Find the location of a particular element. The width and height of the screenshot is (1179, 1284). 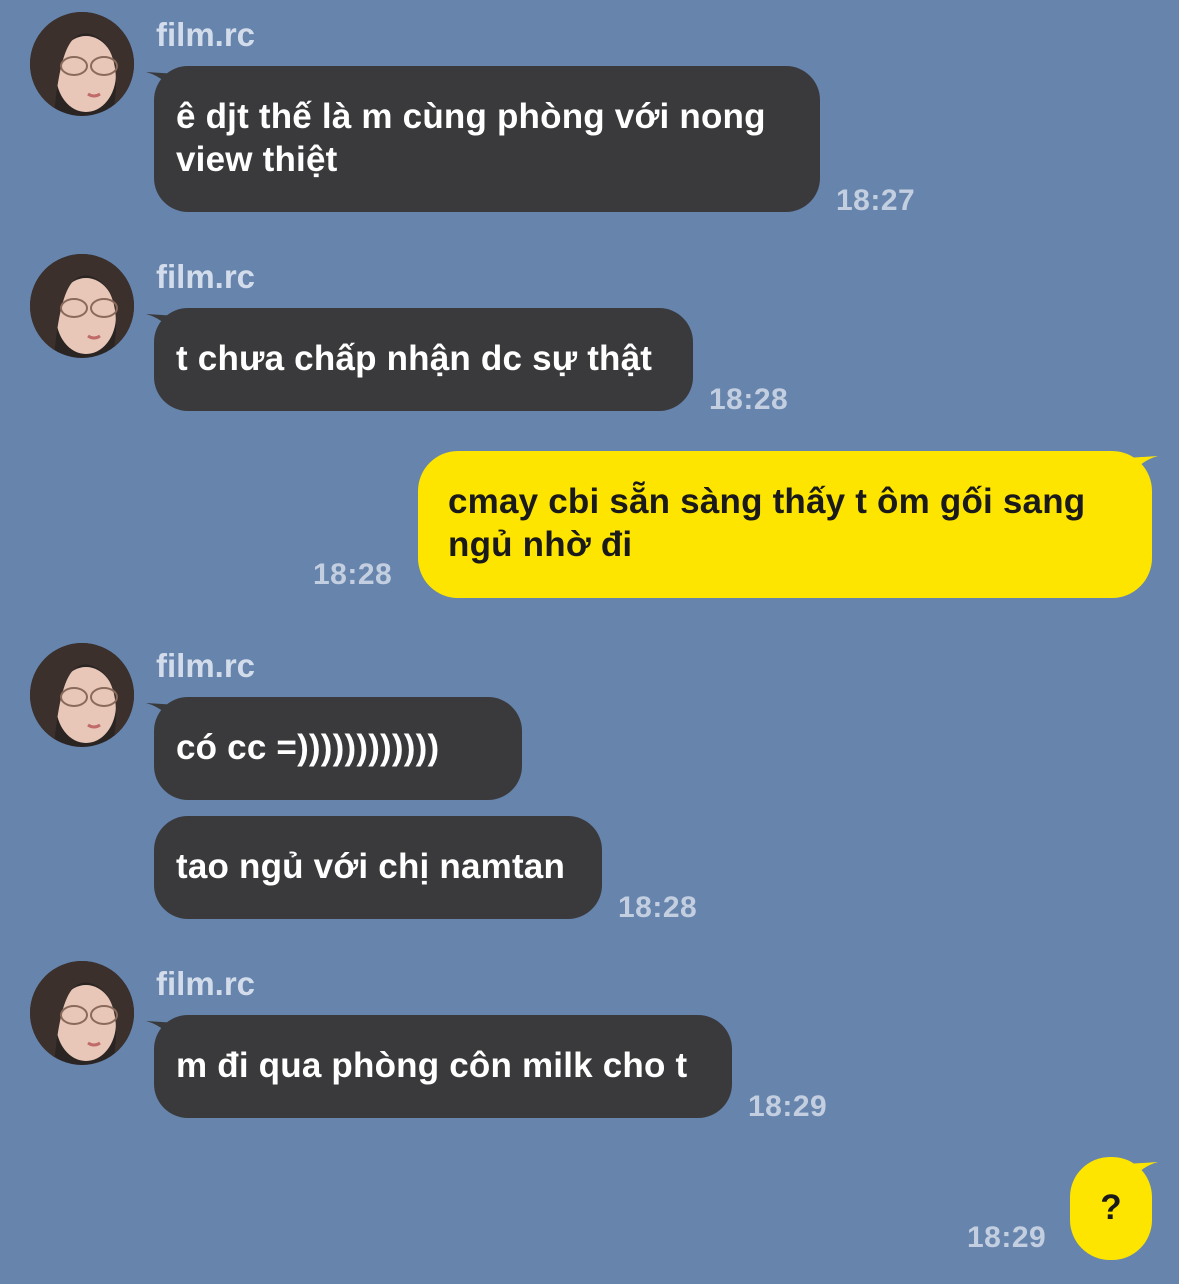

message-bubble: tao ngủ với chị namtan is located at coordinates (378, 867).